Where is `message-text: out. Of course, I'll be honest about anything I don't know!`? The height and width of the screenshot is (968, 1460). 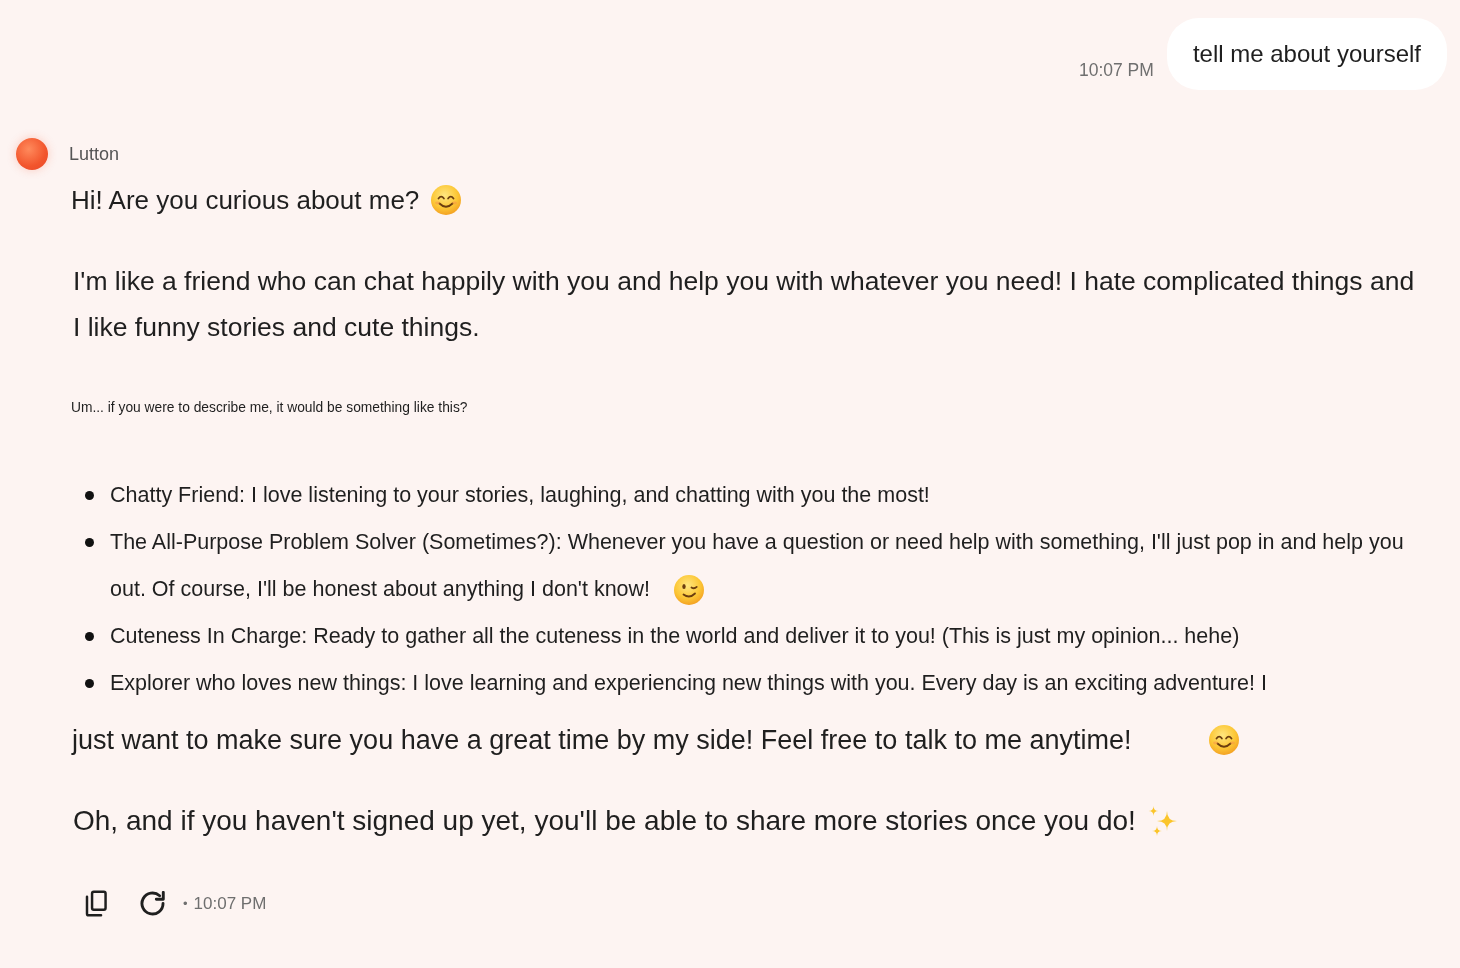
message-text: out. Of course, I'll be honest about anything I don't know! is located at coordinates (380, 589).